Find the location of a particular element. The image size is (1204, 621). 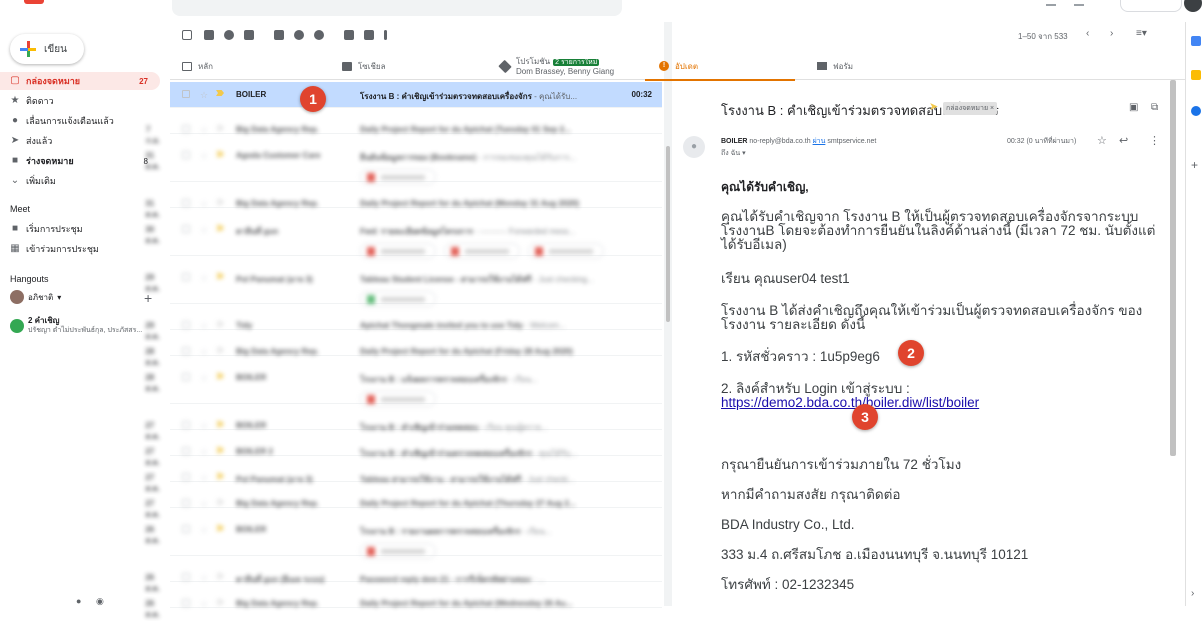

tab-forums: ฟอรัม is located at coordinates (835, 66).